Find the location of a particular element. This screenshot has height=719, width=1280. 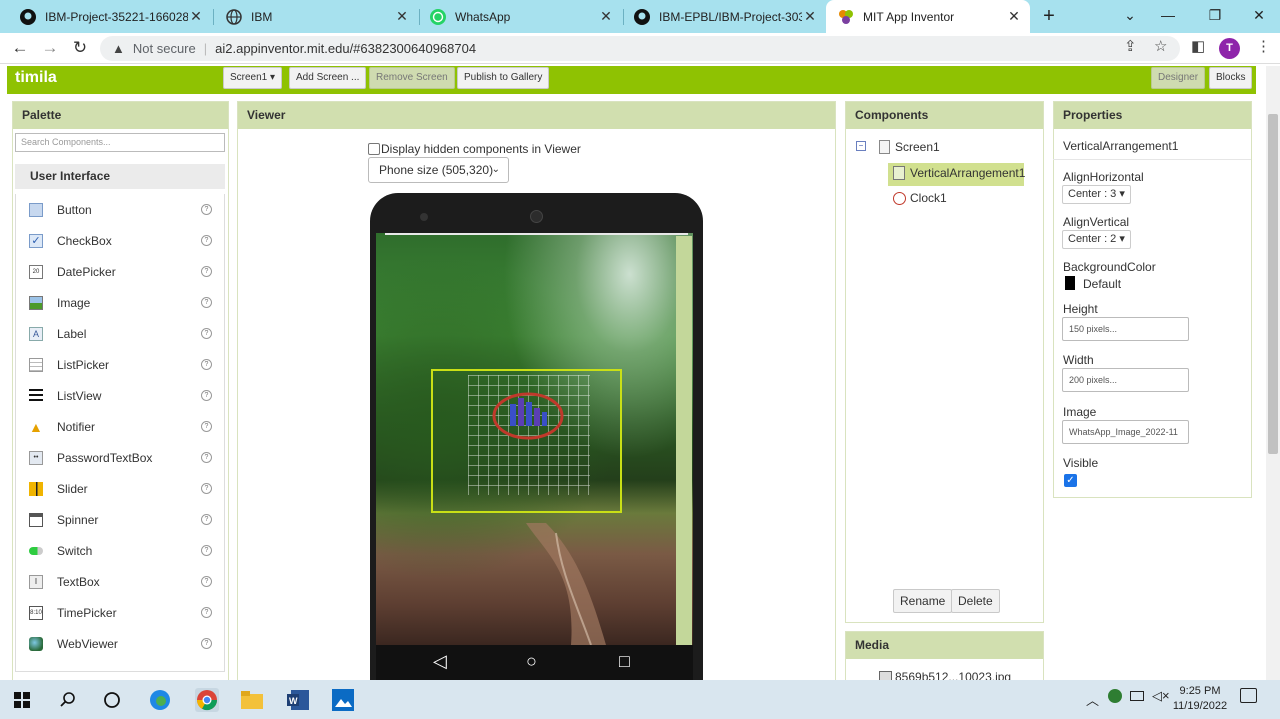

volume-icon: ◁× is located at coordinates (1161, 696).